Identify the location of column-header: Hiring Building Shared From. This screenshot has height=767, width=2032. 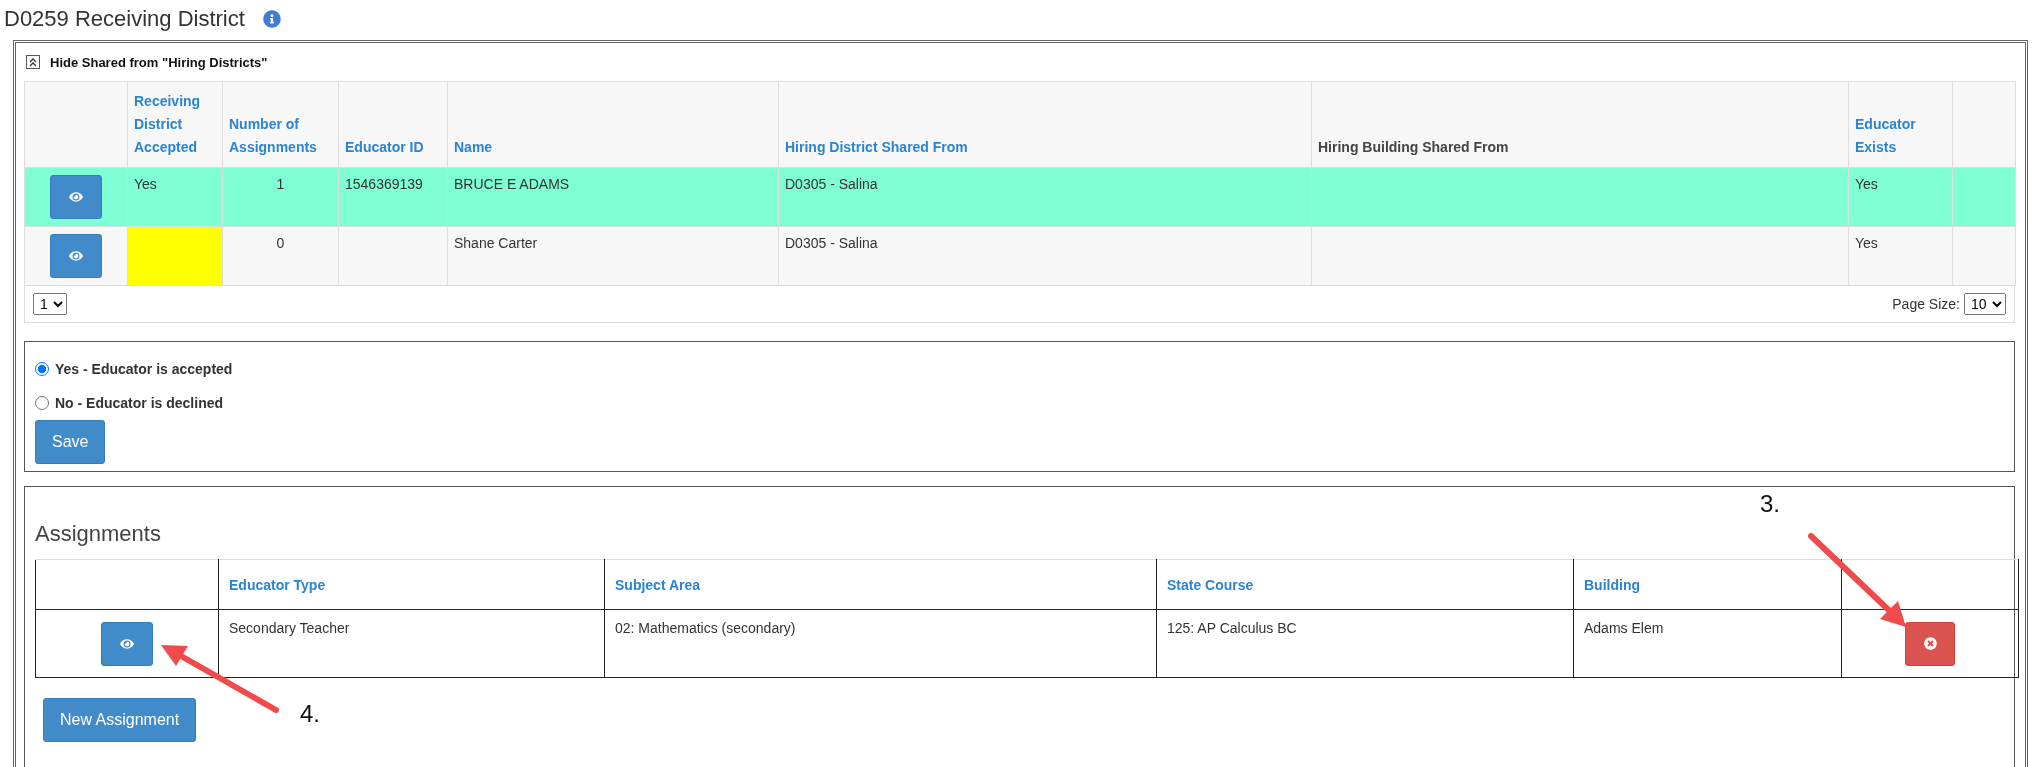
(1580, 124).